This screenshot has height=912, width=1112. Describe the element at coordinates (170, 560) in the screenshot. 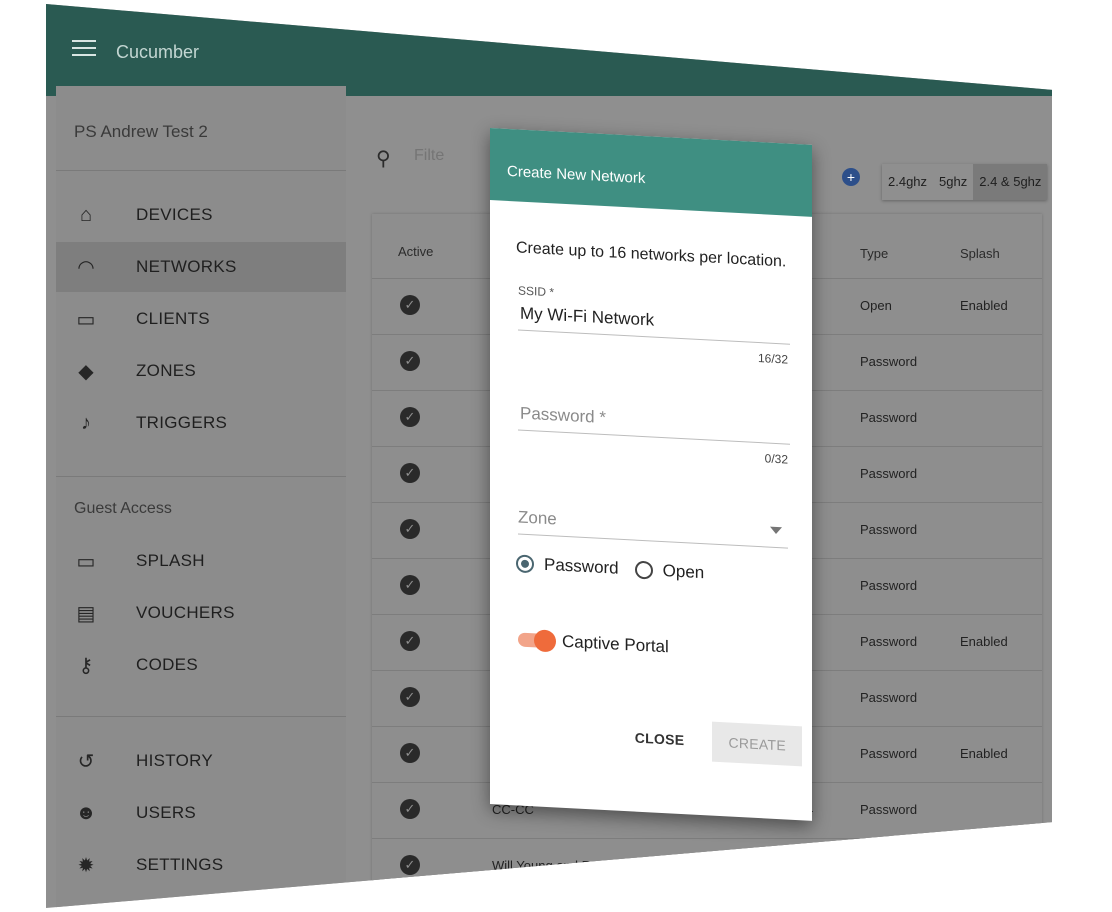

I see `nav-label: SPLASH` at that location.